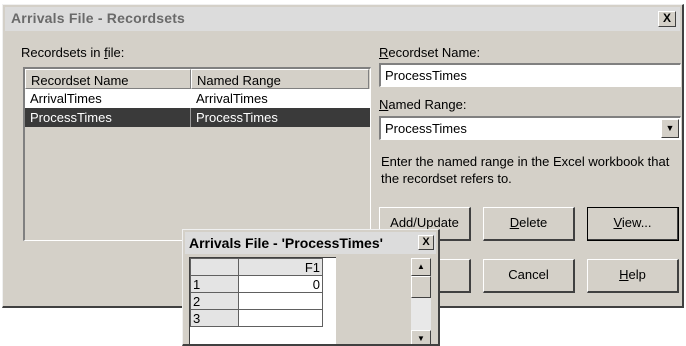 Image resolution: width=686 pixels, height=346 pixels. I want to click on preview-title-bar: Arrivals File - 'ProcessTimes' X, so click(310, 243).